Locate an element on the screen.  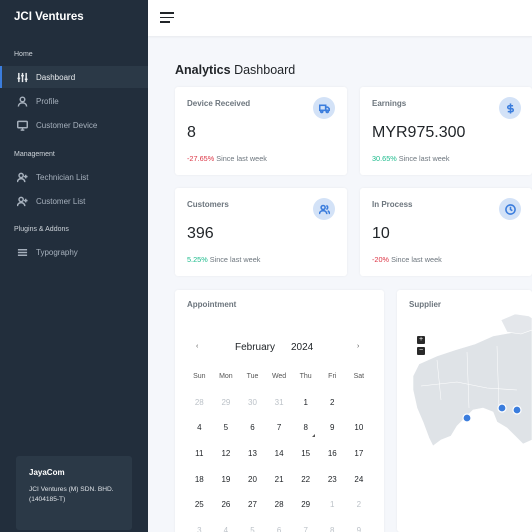
weekday-label: Thu is located at coordinates (305, 377).